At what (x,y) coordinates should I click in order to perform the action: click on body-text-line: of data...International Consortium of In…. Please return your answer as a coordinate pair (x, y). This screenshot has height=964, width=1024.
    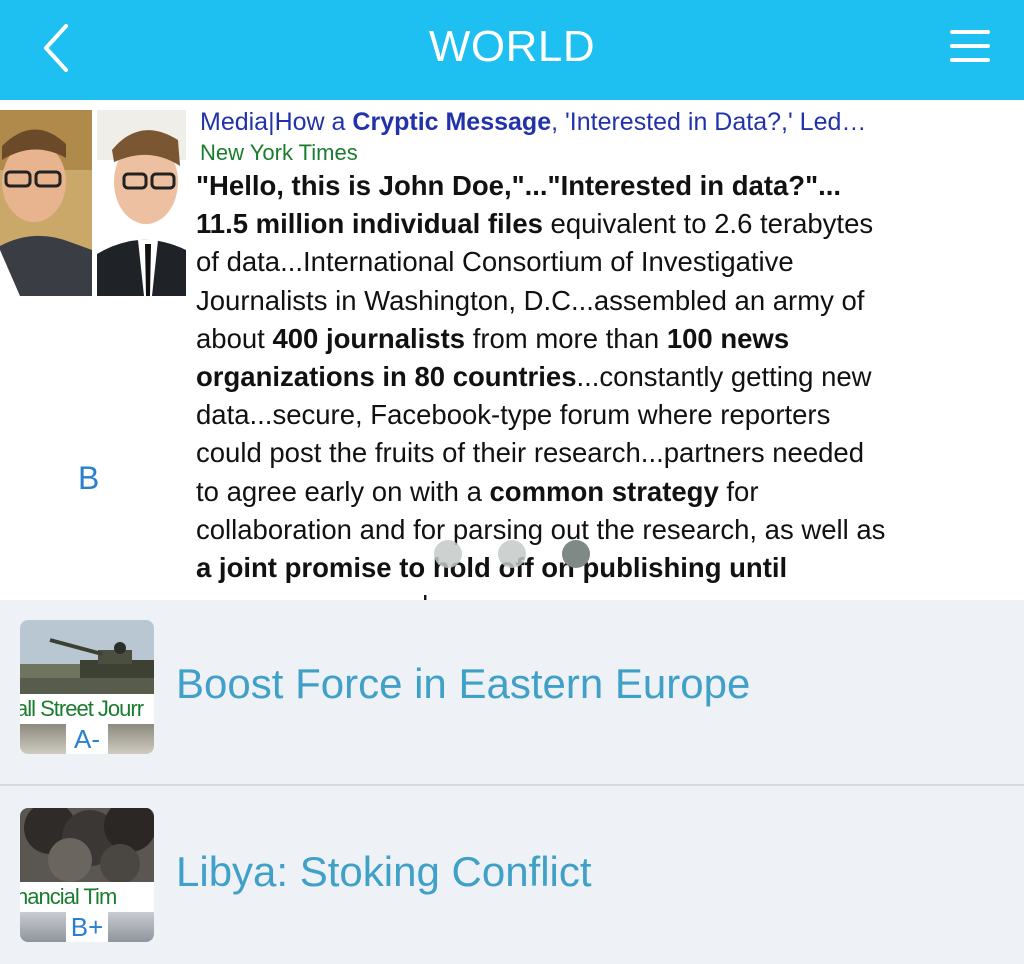
    Looking at the image, I should click on (609, 262).